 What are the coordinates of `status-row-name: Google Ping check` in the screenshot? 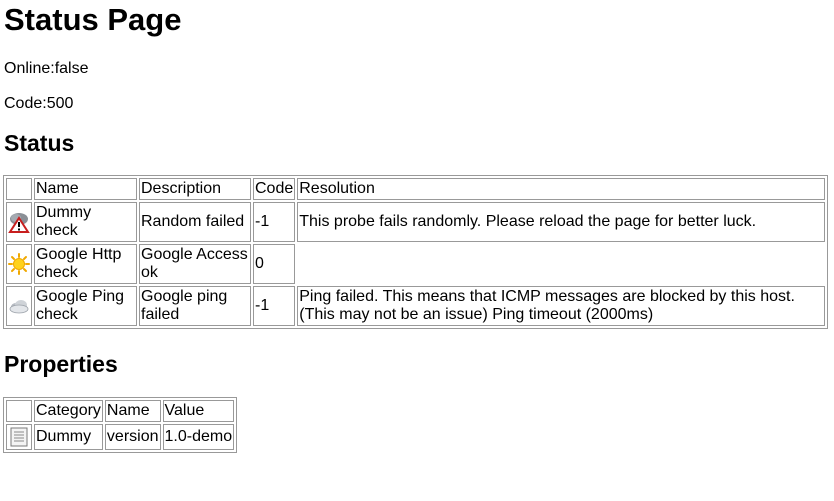 It's located at (85, 306).